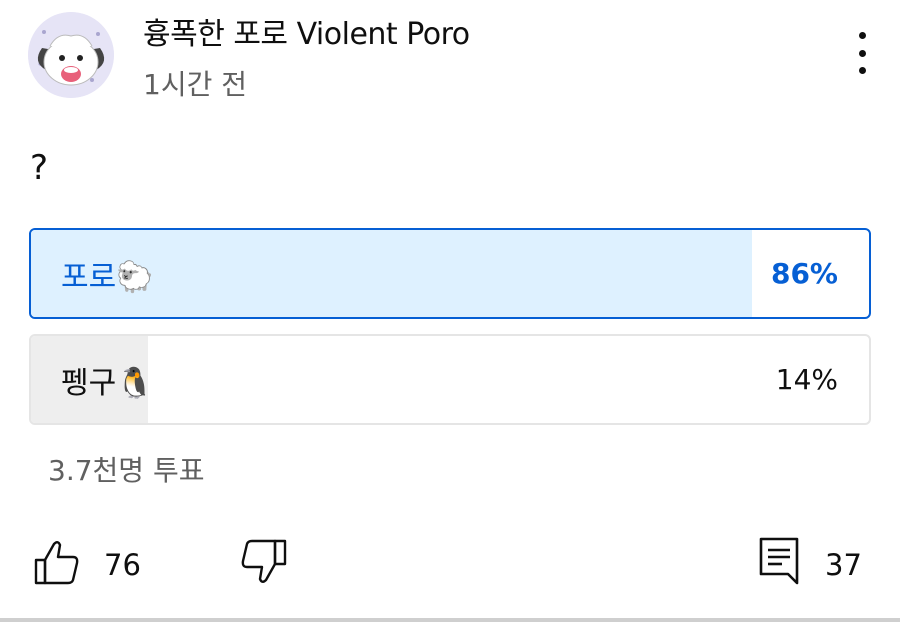  What do you see at coordinates (195, 84) in the screenshot?
I see `post-time: 1시간 전` at bounding box center [195, 84].